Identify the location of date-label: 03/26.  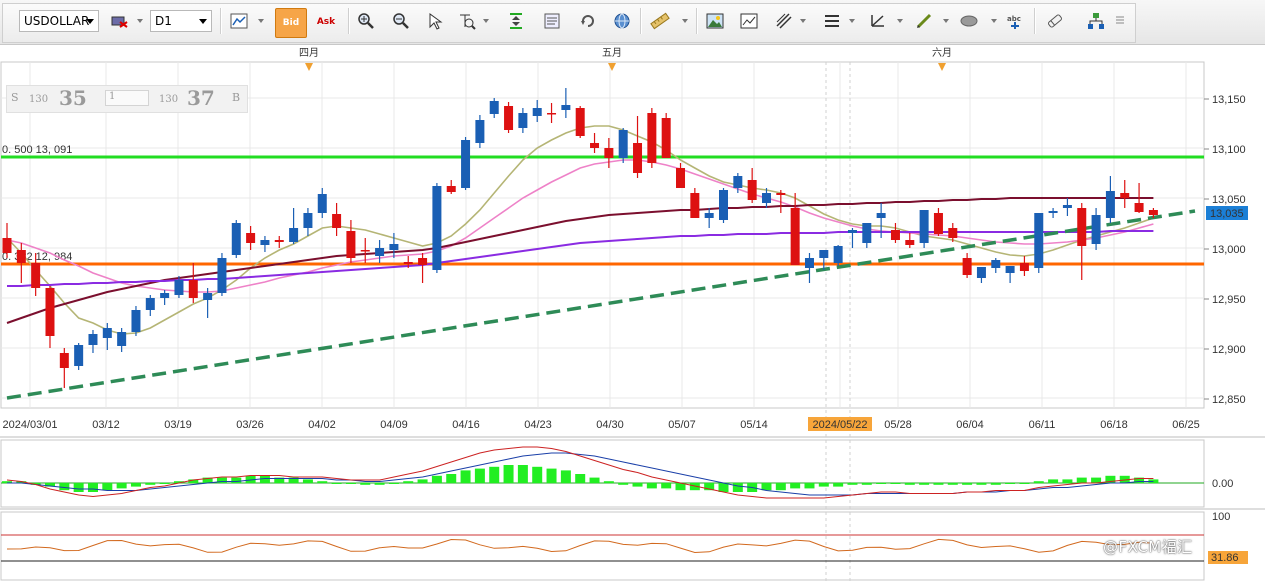
(250, 425).